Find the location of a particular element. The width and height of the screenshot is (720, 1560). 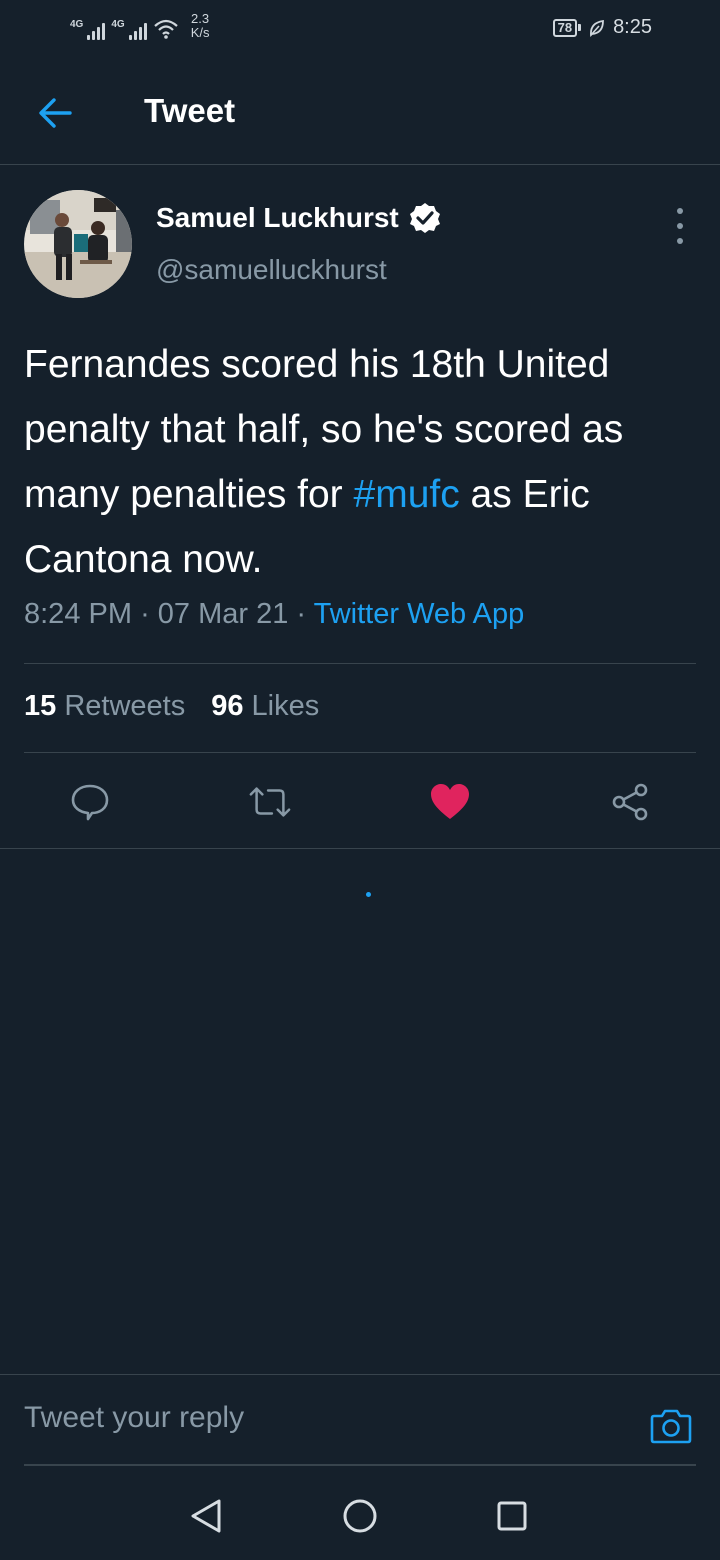

retweet-icon is located at coordinates (270, 802).